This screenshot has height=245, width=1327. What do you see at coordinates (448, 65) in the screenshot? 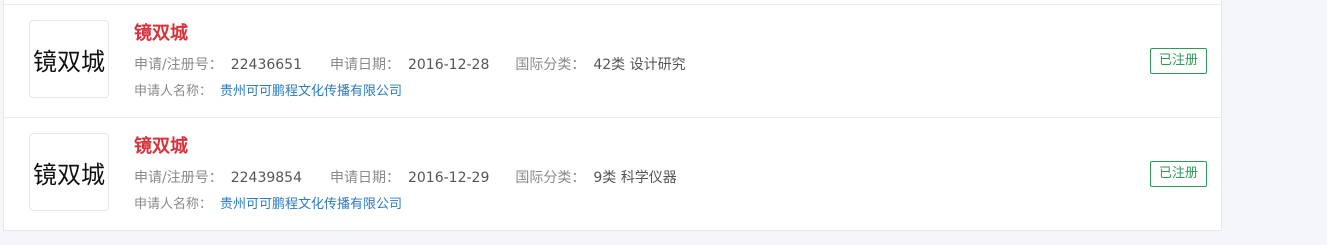
I see `date-value: 2016-12-28` at bounding box center [448, 65].